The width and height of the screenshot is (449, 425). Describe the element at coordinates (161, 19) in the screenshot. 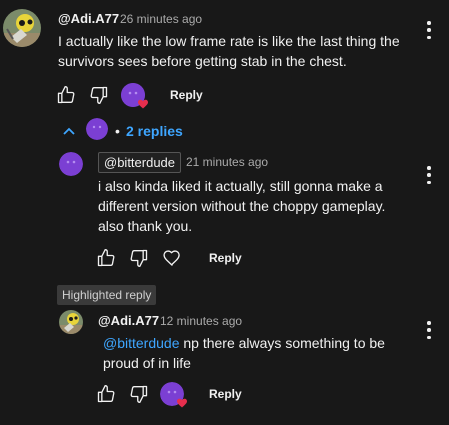

I see `comment-timestamp: 26 minutes ago` at that location.